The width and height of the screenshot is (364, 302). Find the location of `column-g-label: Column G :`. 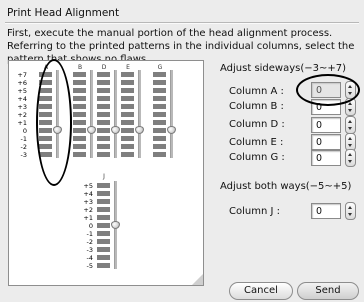

column-g-label: Column G : is located at coordinates (257, 157).